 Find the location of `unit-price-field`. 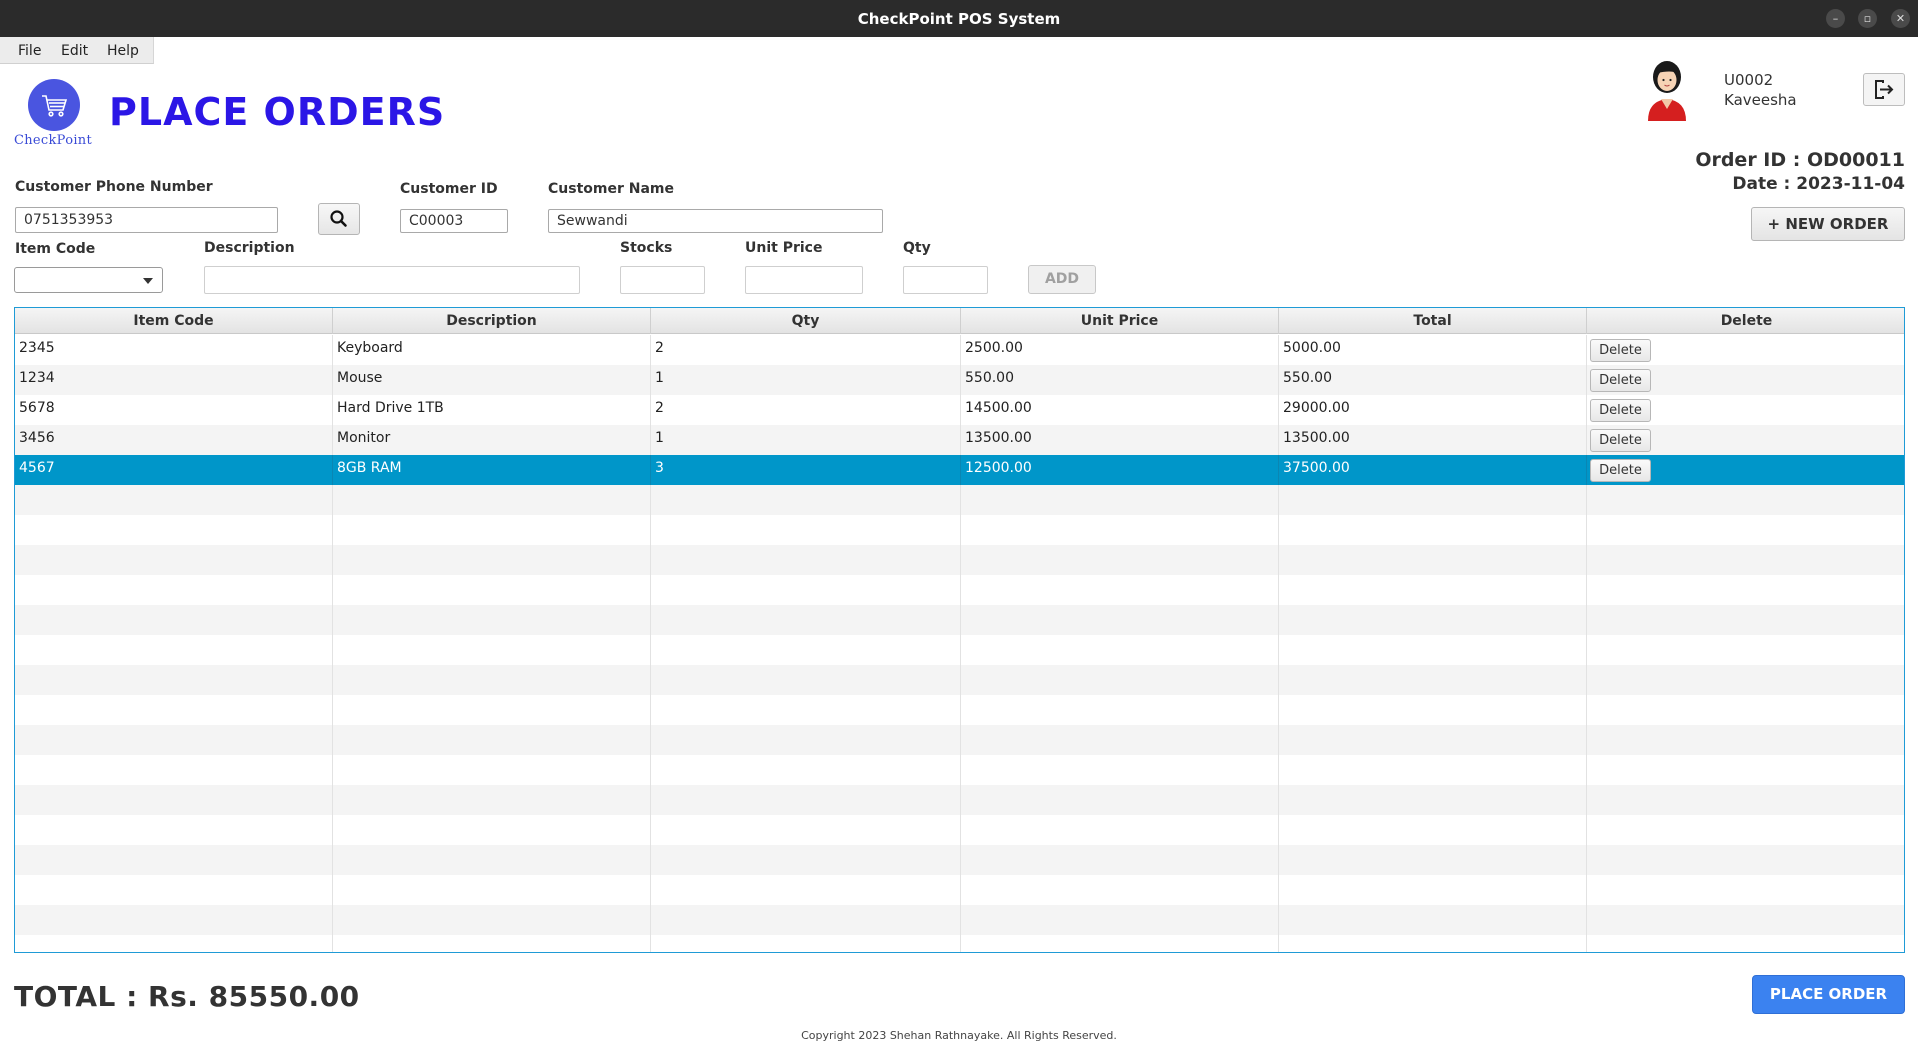

unit-price-field is located at coordinates (804, 280).